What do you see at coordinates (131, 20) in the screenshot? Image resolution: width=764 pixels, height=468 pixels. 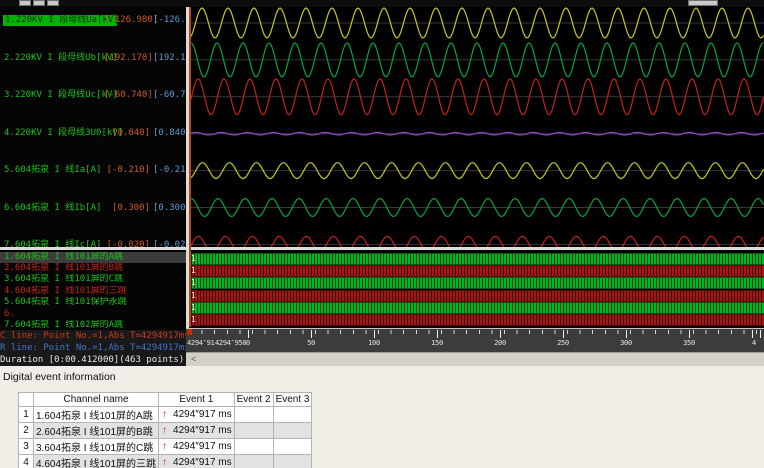 I see `cursor-c-value: [-126.980]` at bounding box center [131, 20].